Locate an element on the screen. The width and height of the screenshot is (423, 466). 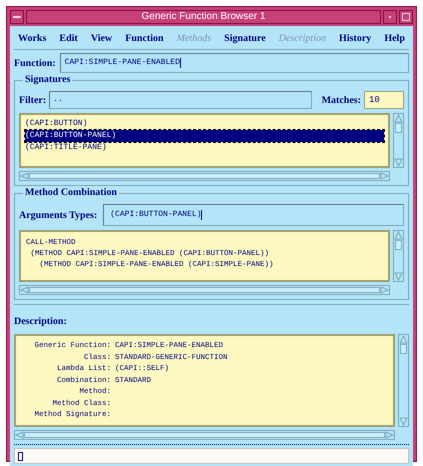
menu-item: Signature is located at coordinates (245, 38).